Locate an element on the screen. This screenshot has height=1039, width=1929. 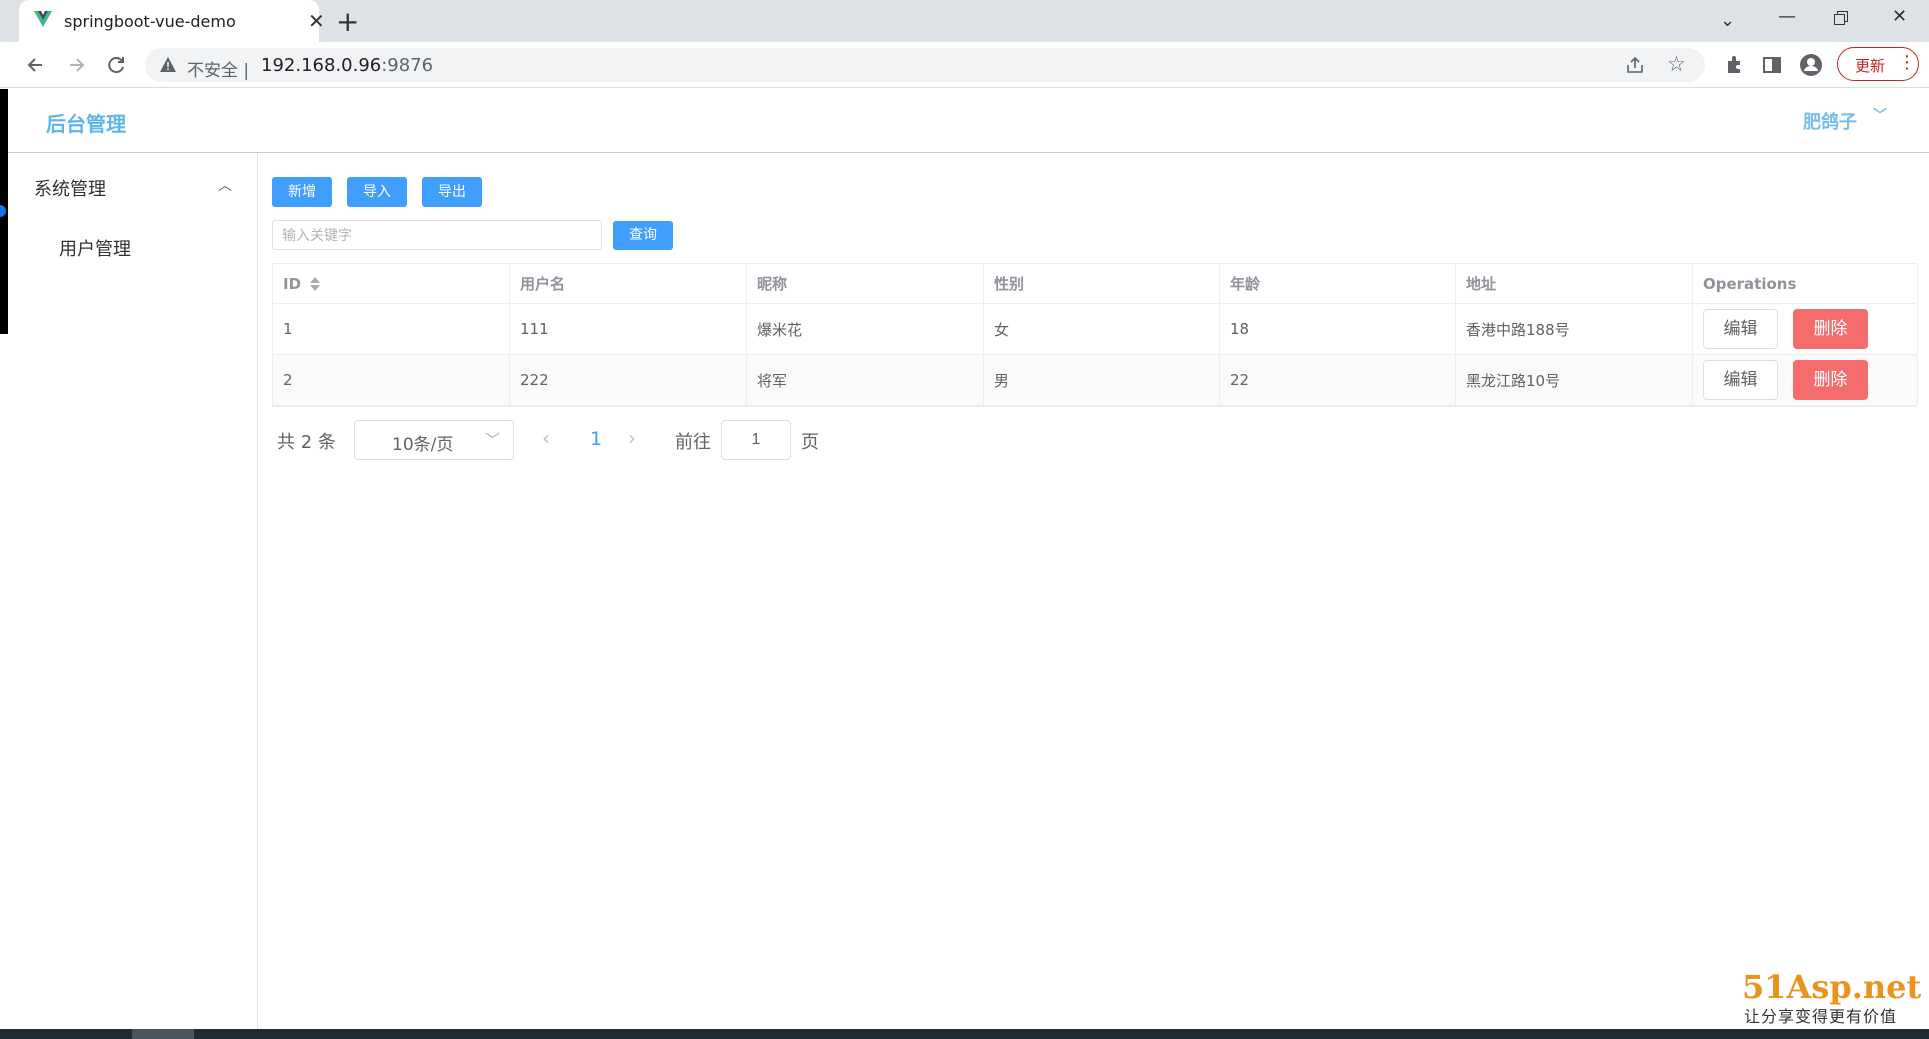
column-header-nickname: 昵称 is located at coordinates (865, 283).